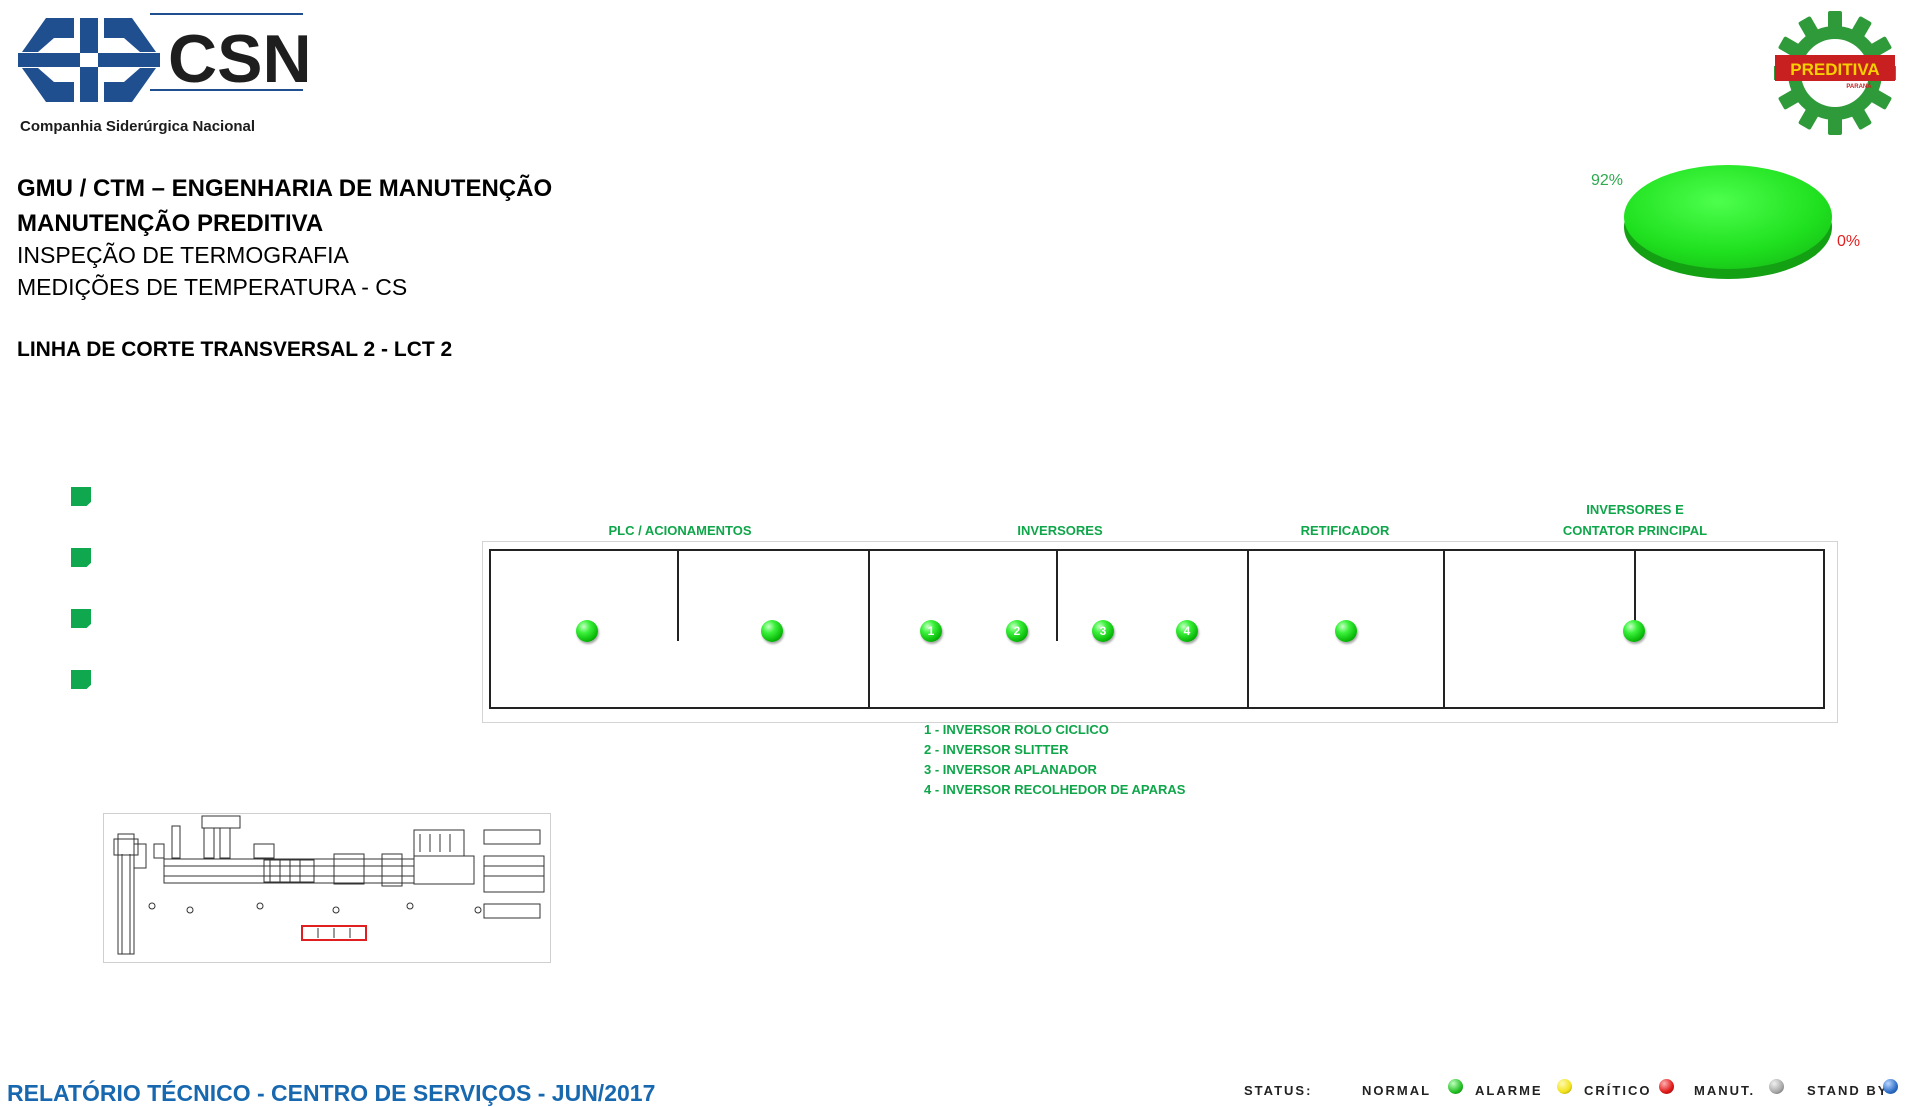  Describe the element at coordinates (1564, 1086) in the screenshot. I see `status-alarme-icon` at that location.